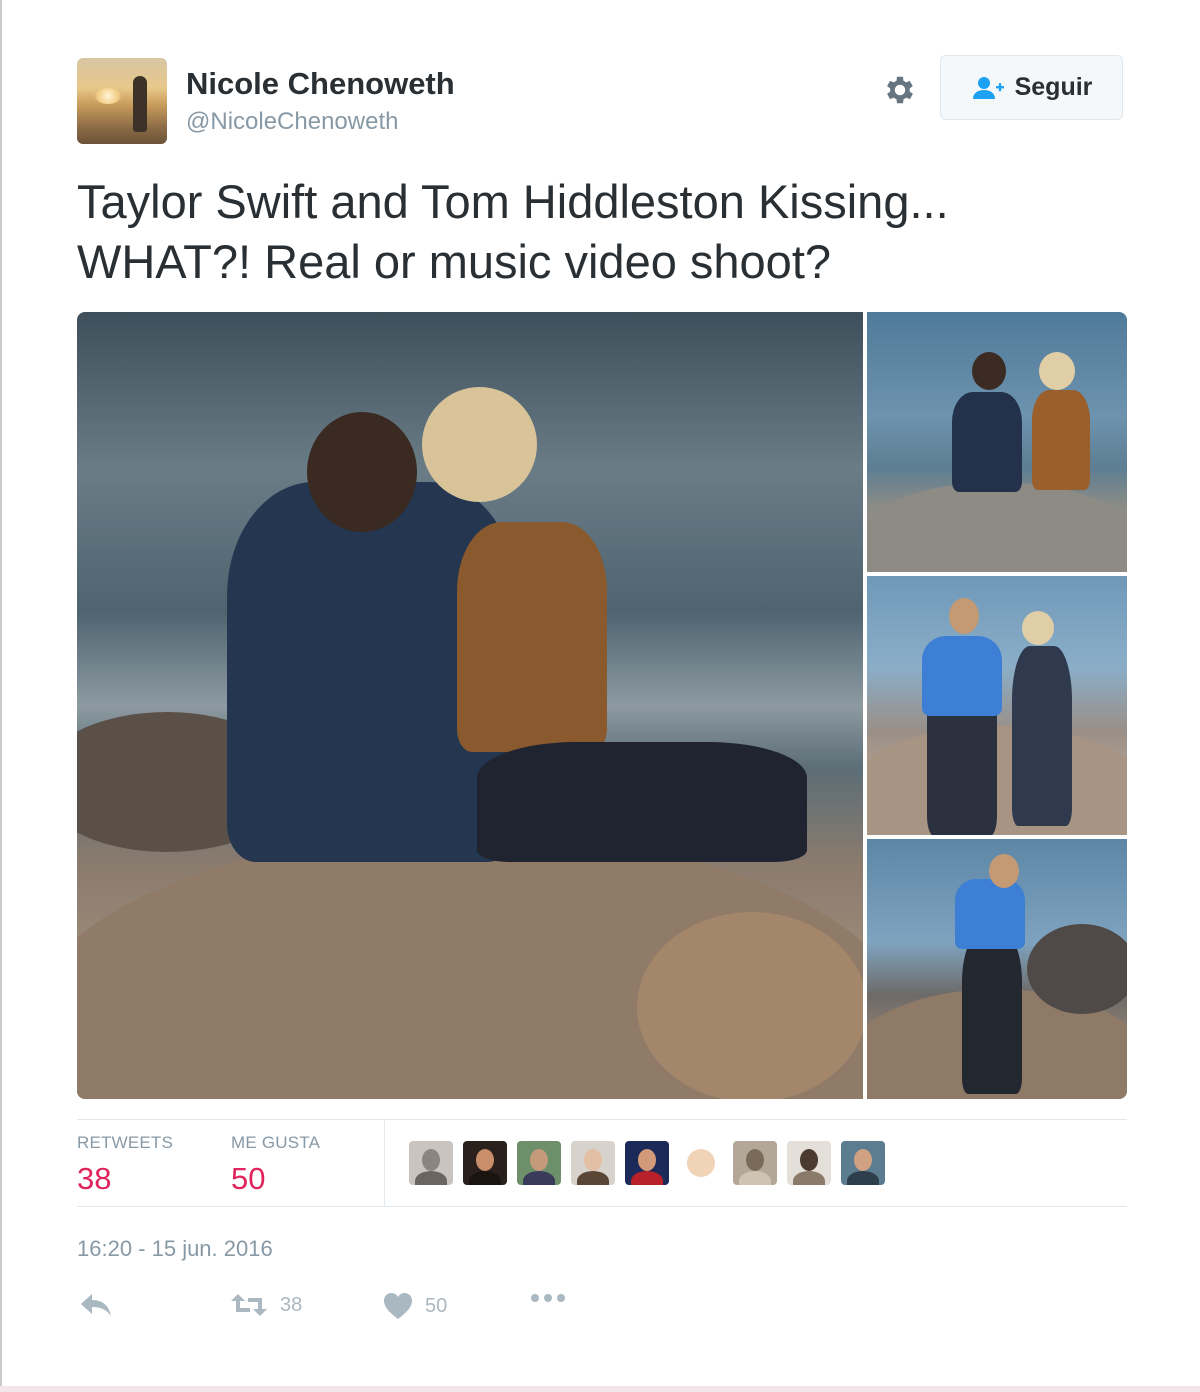 This screenshot has height=1392, width=1200. What do you see at coordinates (291, 1304) in the screenshot?
I see `retweet-count: 38` at bounding box center [291, 1304].